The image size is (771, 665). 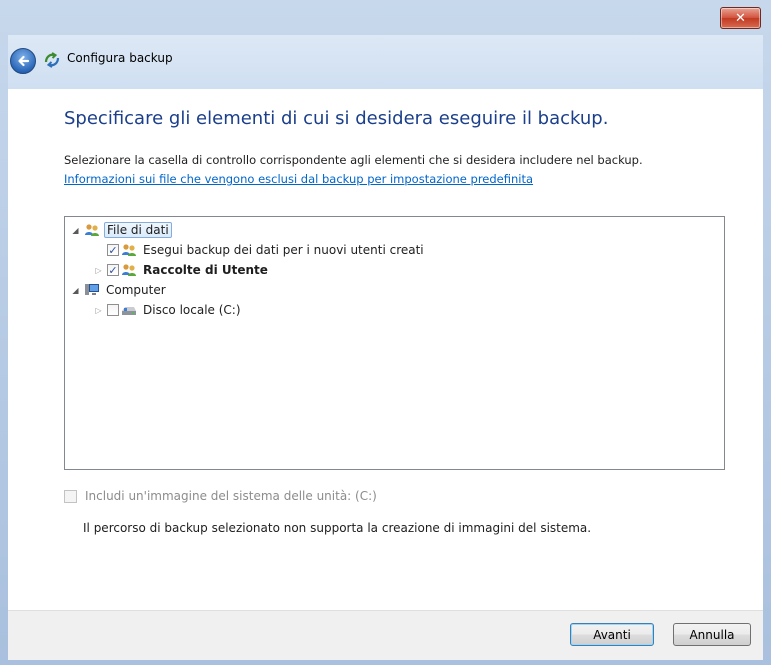 I want to click on backup-icon, so click(x=52, y=60).